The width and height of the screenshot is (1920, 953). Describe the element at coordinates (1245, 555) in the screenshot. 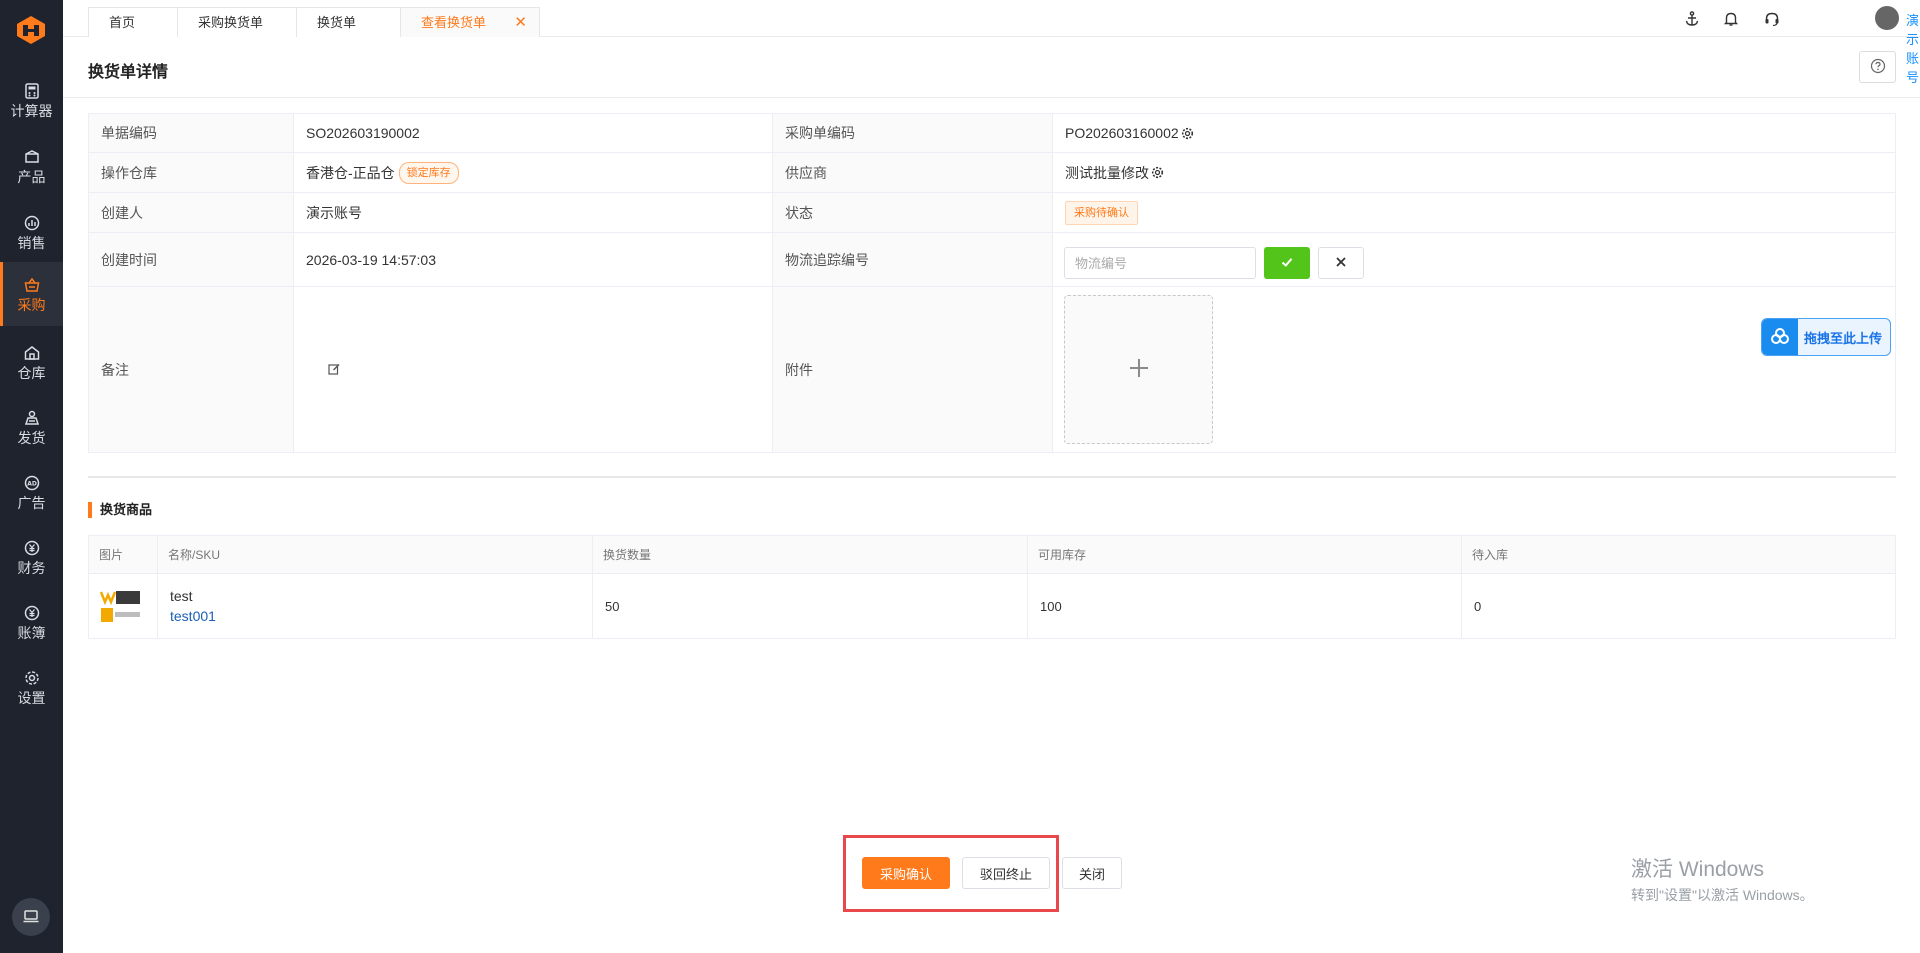

I see `column-header: 可用库存` at that location.